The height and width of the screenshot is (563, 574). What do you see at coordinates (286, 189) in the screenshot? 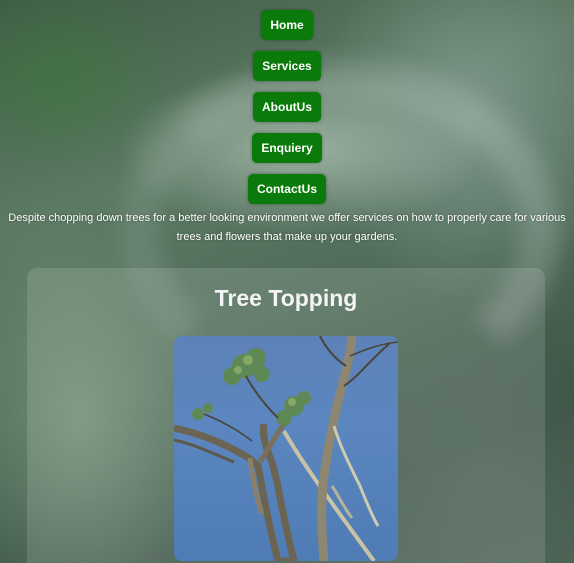
I see `nav-contactus-button: ContactUs` at bounding box center [286, 189].